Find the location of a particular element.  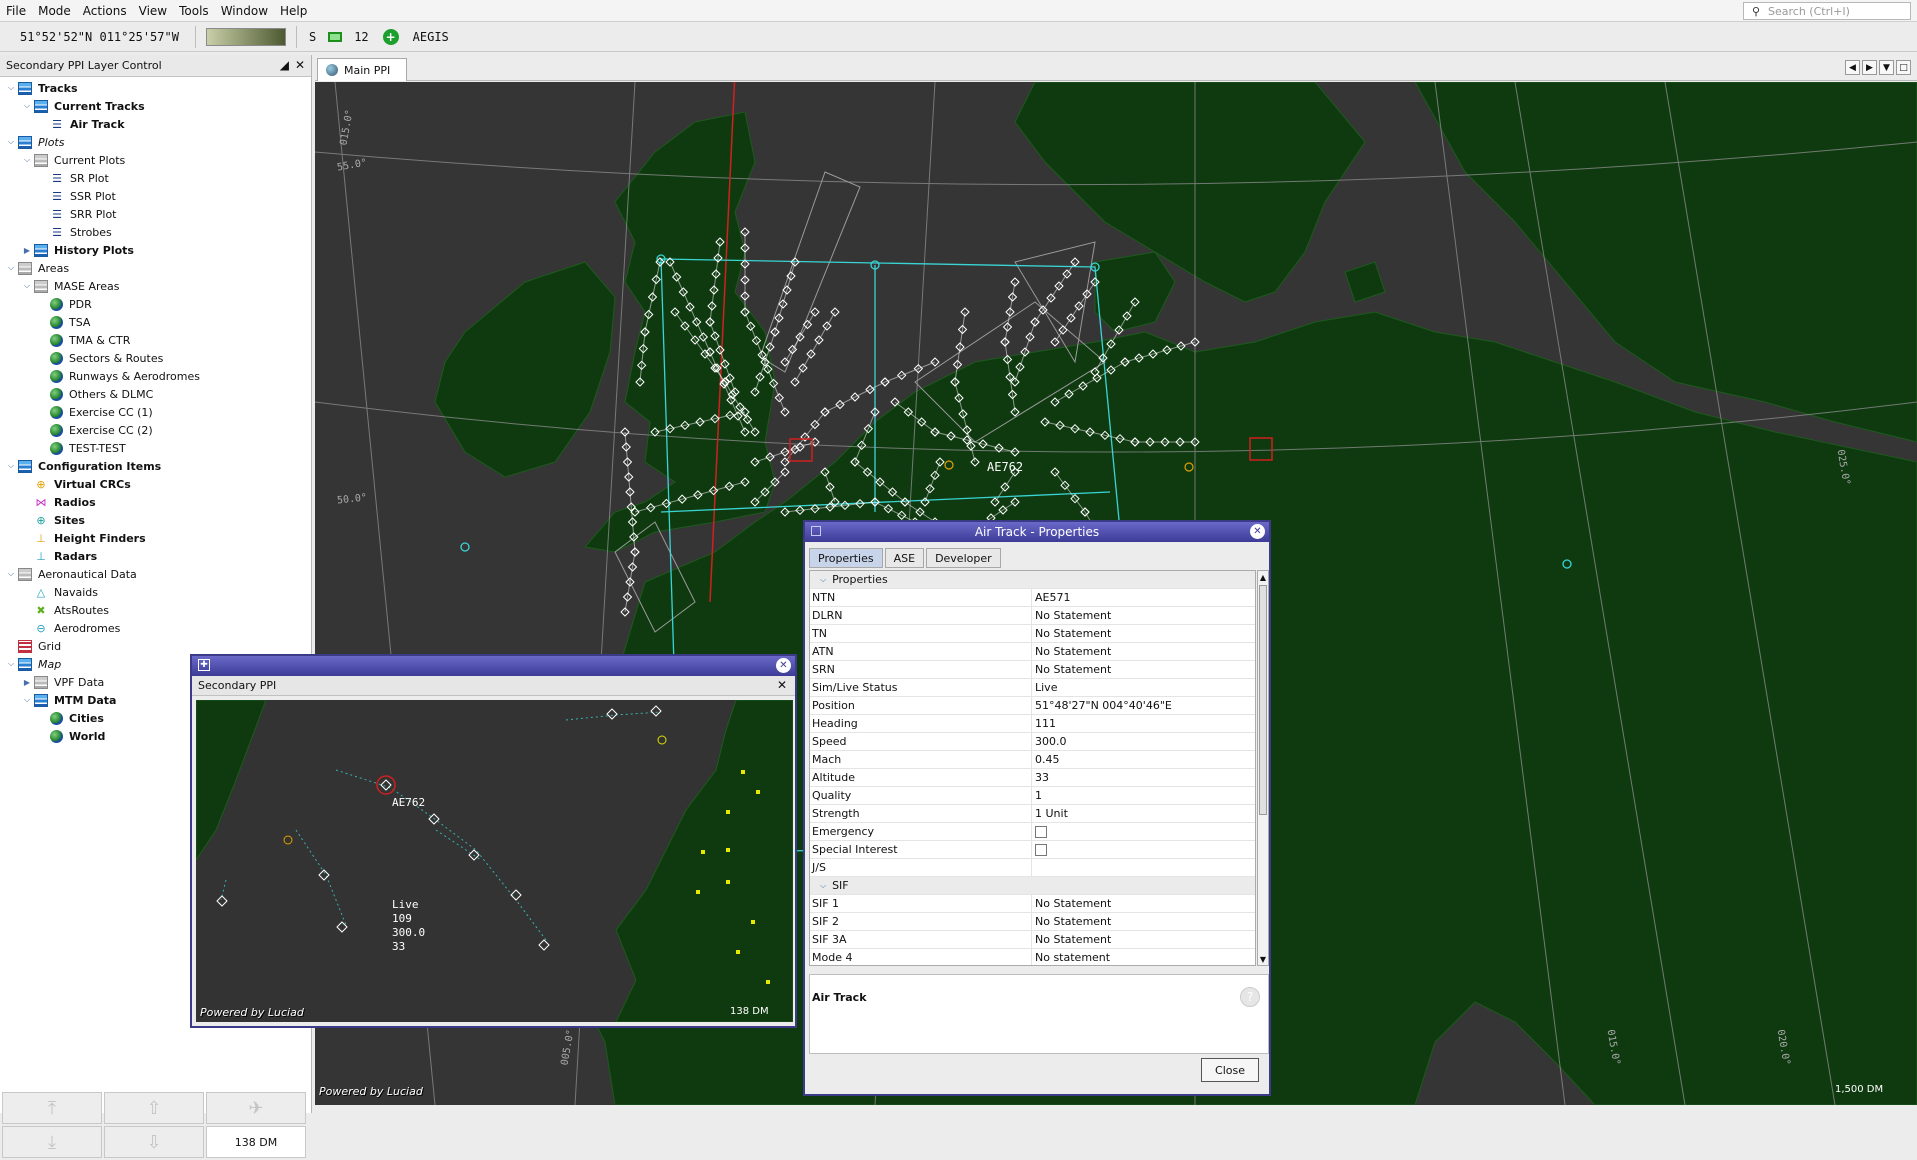

secondary-map-canvas is located at coordinates (494, 861).